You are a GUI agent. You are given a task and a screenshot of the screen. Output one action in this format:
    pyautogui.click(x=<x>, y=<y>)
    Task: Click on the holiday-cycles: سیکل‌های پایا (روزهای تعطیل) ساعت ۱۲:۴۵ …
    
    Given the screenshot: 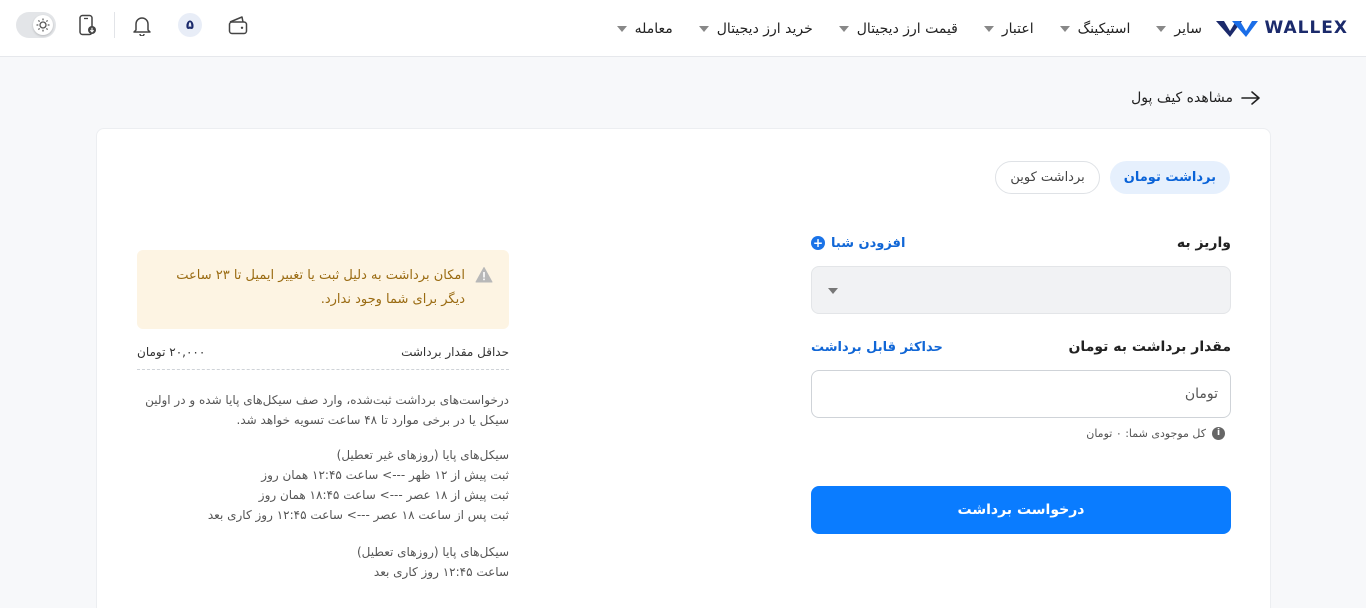 What is the action you would take?
    pyautogui.click(x=323, y=562)
    